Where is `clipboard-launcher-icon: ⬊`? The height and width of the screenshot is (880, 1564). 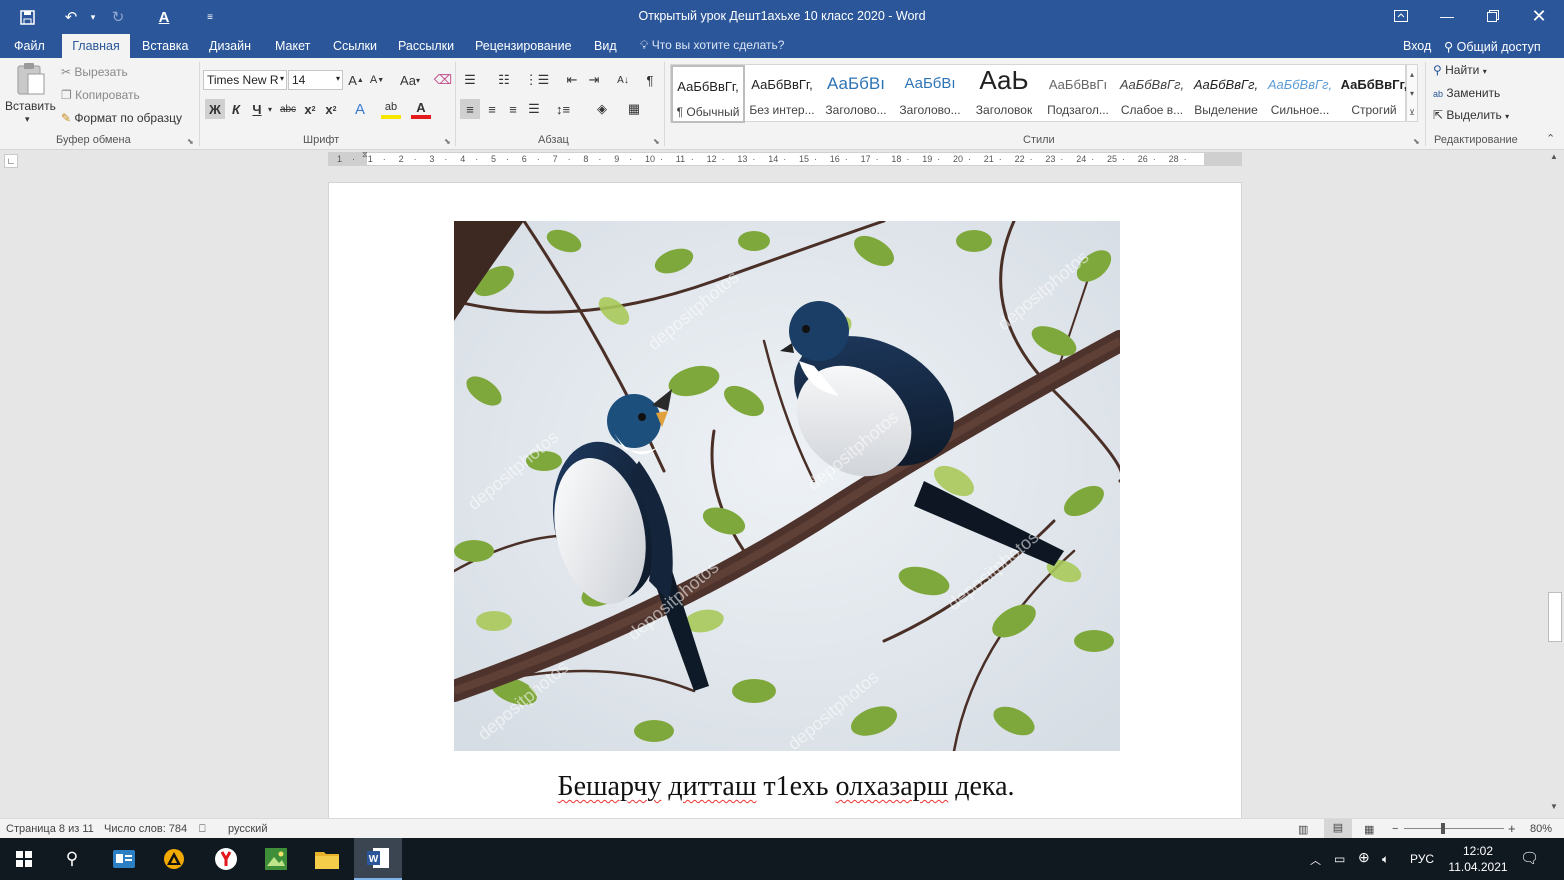 clipboard-launcher-icon: ⬊ is located at coordinates (190, 141).